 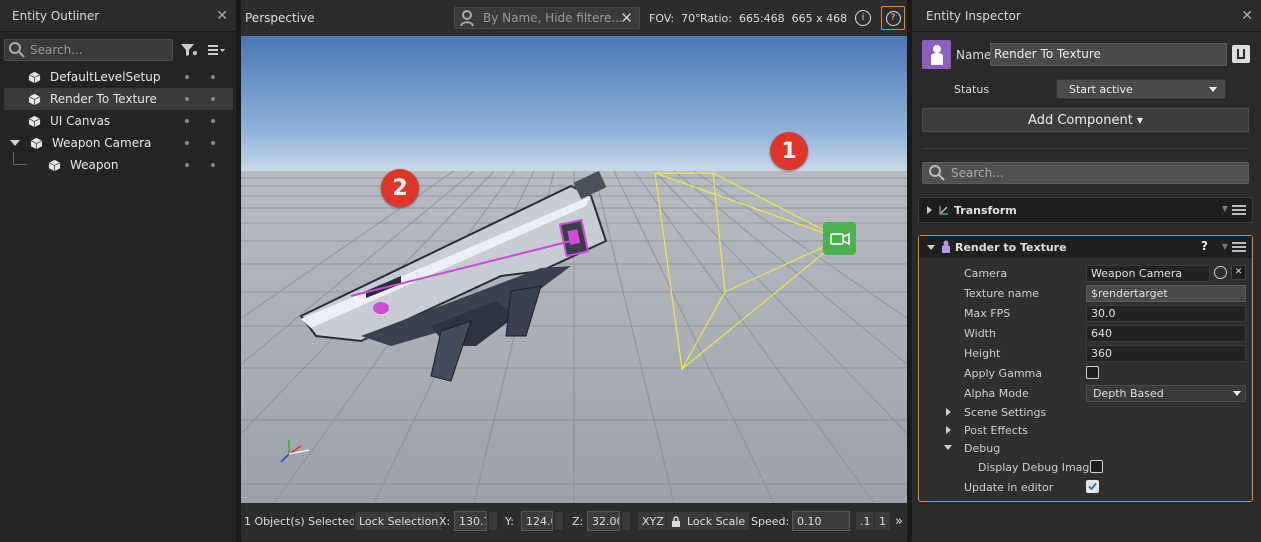 I want to click on alpha-mode-dropdown: Depth Based, so click(x=1166, y=393).